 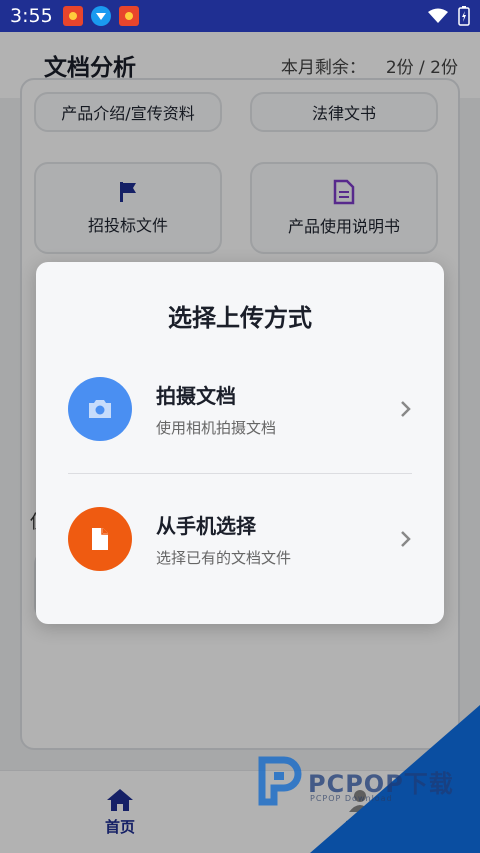 I want to click on option-title: 拍摄文档, so click(x=196, y=396).